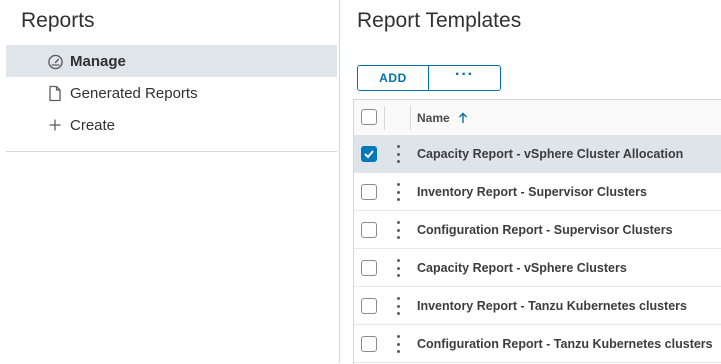 This screenshot has height=364, width=721. Describe the element at coordinates (55, 125) in the screenshot. I see `plus-icon` at that location.